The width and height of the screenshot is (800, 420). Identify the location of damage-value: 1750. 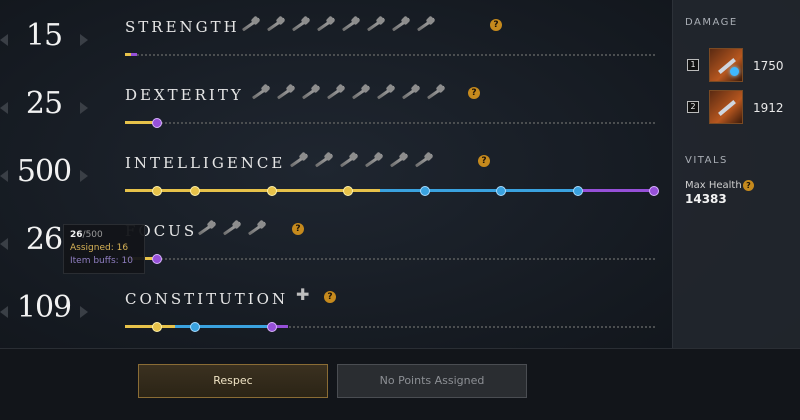
(768, 66).